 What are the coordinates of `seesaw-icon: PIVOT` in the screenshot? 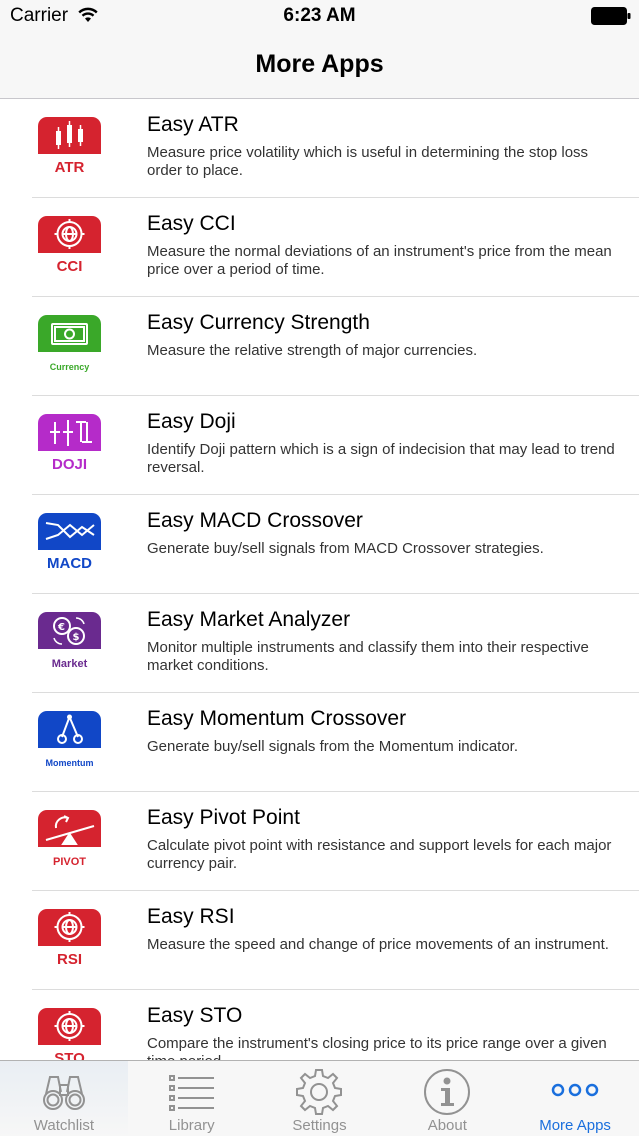 It's located at (69, 841).